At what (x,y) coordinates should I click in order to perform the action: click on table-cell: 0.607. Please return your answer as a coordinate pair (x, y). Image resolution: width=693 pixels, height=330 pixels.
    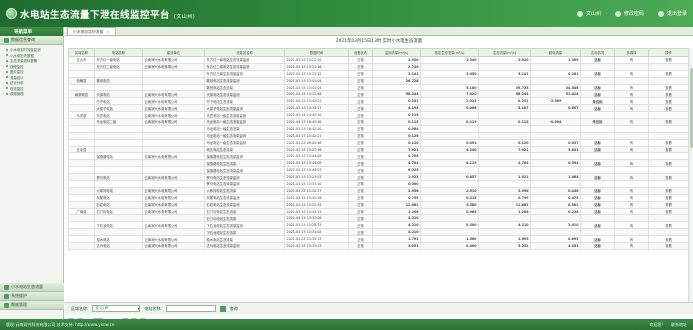
    Looking at the image, I should click on (555, 108).